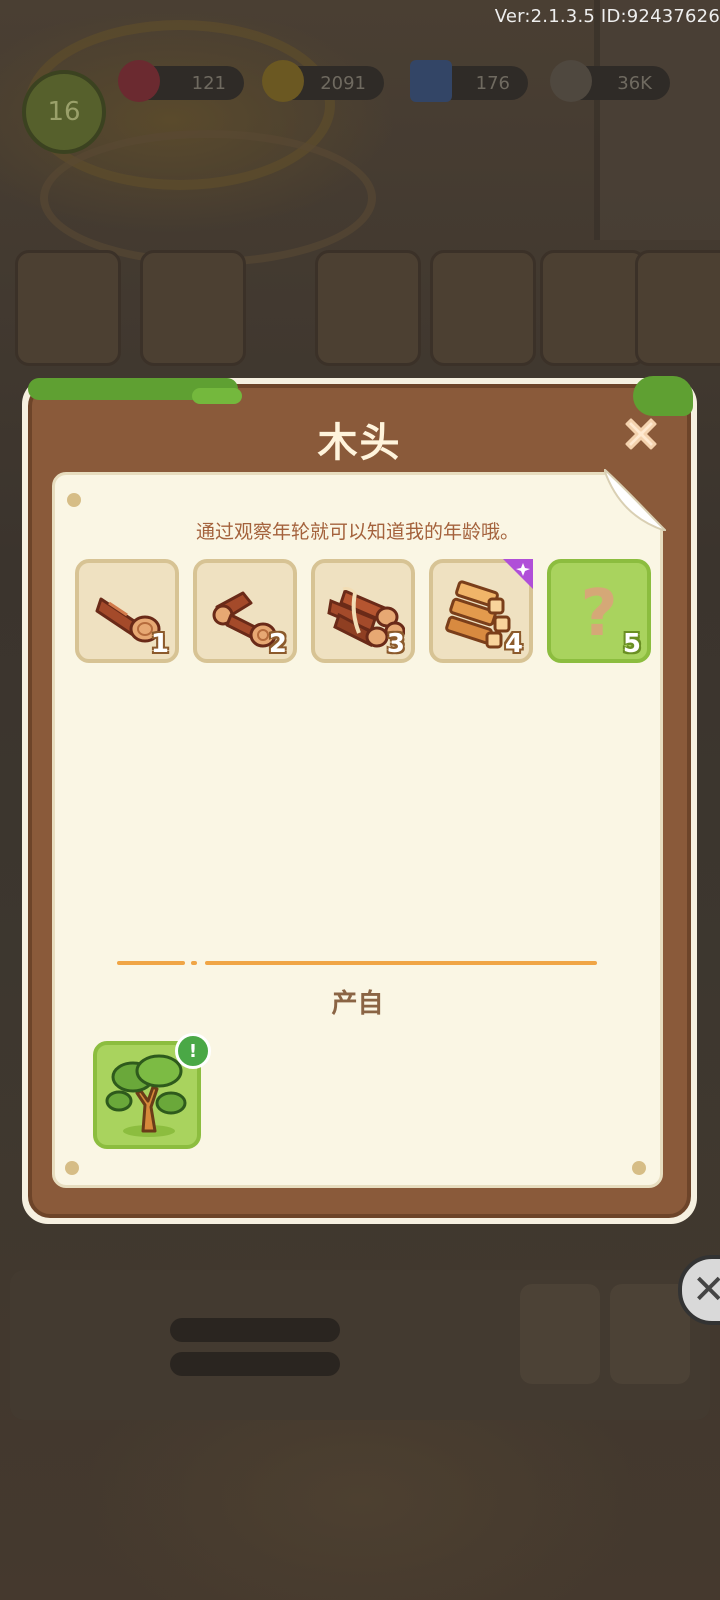 This screenshot has width=720, height=1600. Describe the element at coordinates (610, 81) in the screenshot. I see `seed-counter: 36K` at that location.